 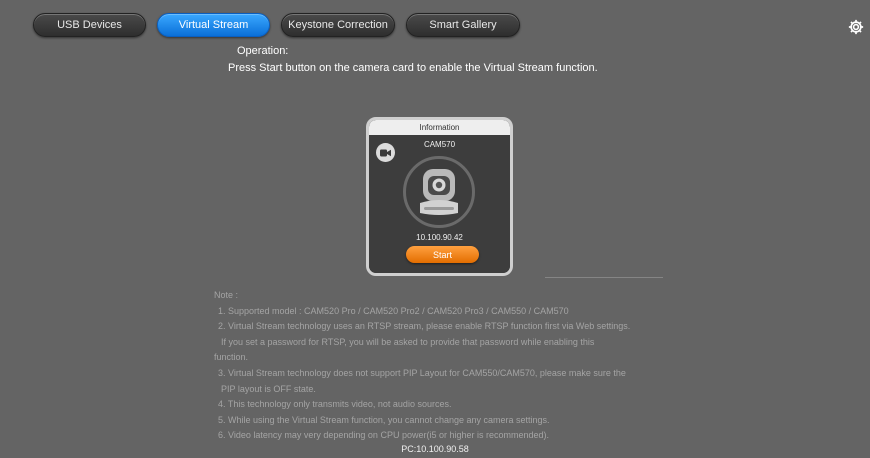 I want to click on card-header: Information, so click(x=439, y=127).